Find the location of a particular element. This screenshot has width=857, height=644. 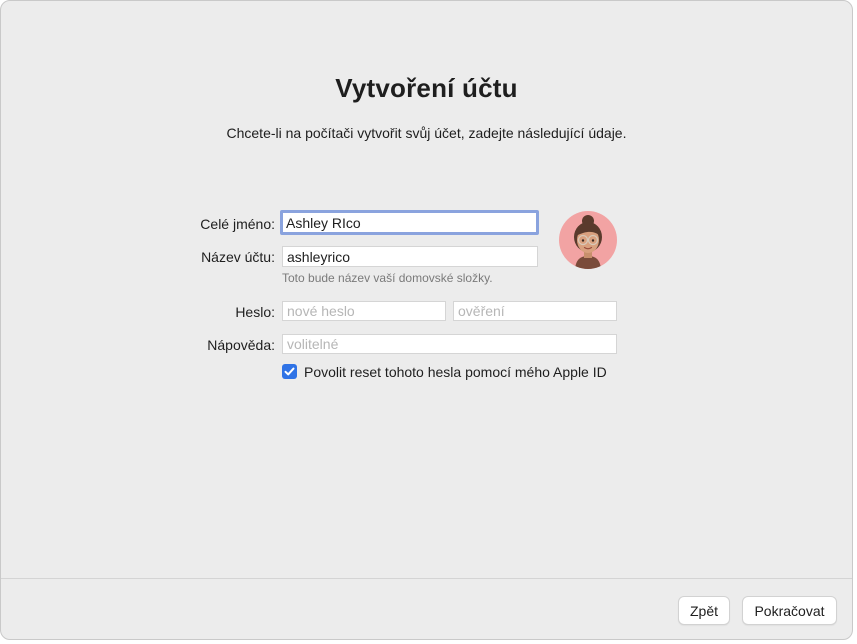

account-name-field is located at coordinates (410, 256).